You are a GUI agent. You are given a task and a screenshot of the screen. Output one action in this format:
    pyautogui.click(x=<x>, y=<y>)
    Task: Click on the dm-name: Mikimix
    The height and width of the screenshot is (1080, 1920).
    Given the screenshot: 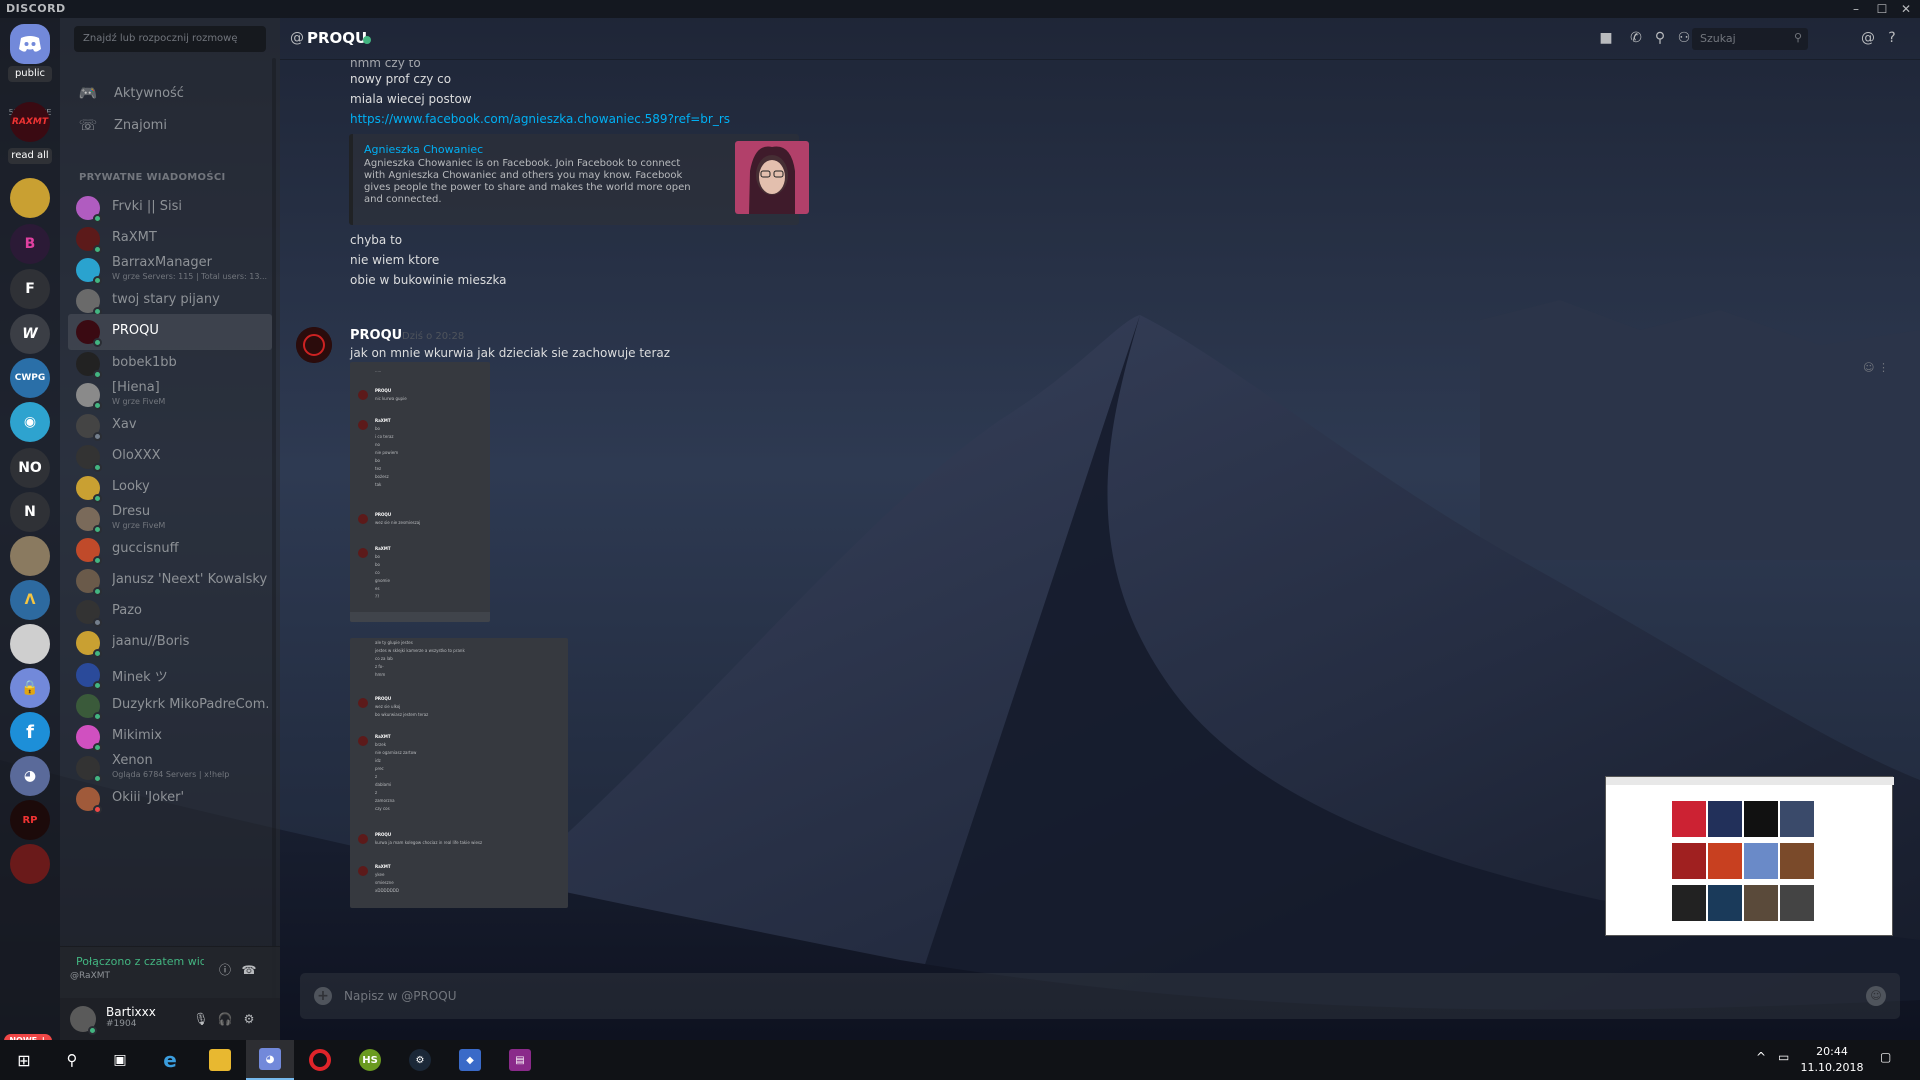 What is the action you would take?
    pyautogui.click(x=137, y=735)
    